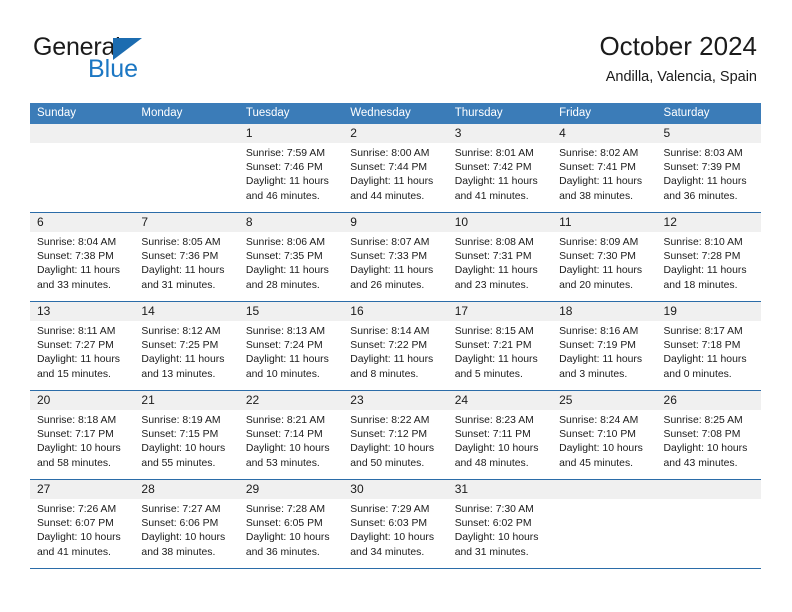 This screenshot has width=792, height=612. Describe the element at coordinates (395, 222) in the screenshot. I see `day-number: 9` at that location.